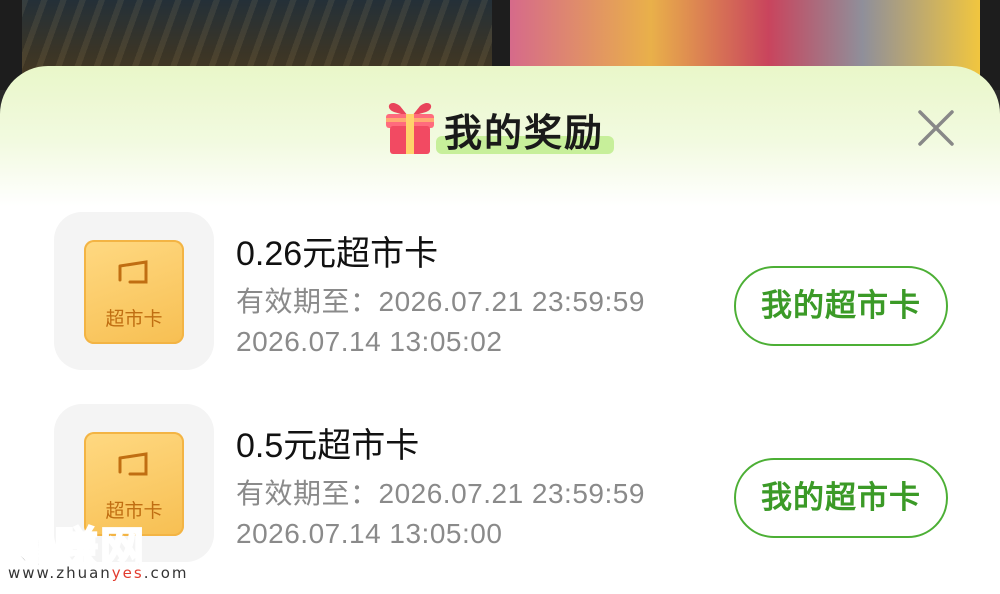  What do you see at coordinates (127, 573) in the screenshot?
I see `watermark-url-highlight: yes` at bounding box center [127, 573].